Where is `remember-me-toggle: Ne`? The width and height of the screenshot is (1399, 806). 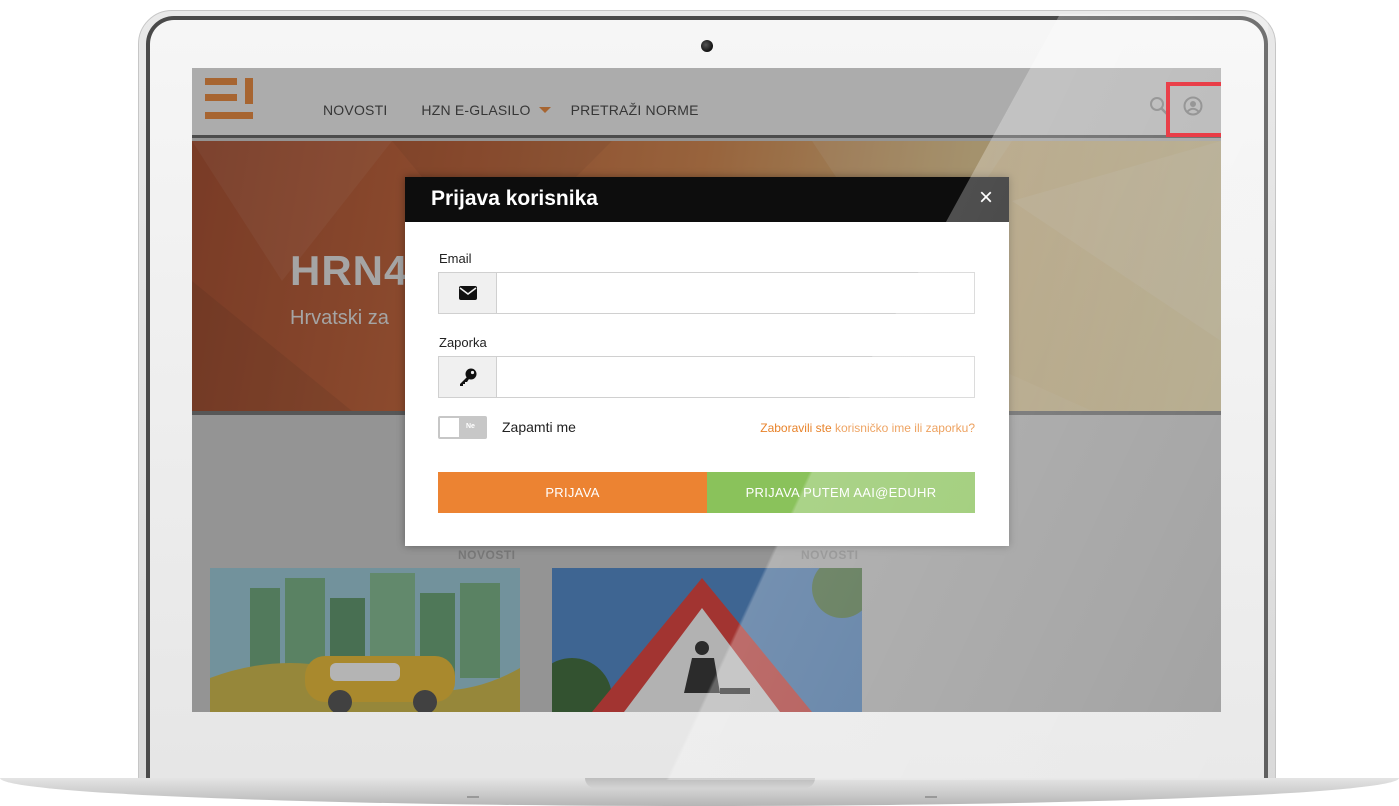 remember-me-toggle: Ne is located at coordinates (462, 427).